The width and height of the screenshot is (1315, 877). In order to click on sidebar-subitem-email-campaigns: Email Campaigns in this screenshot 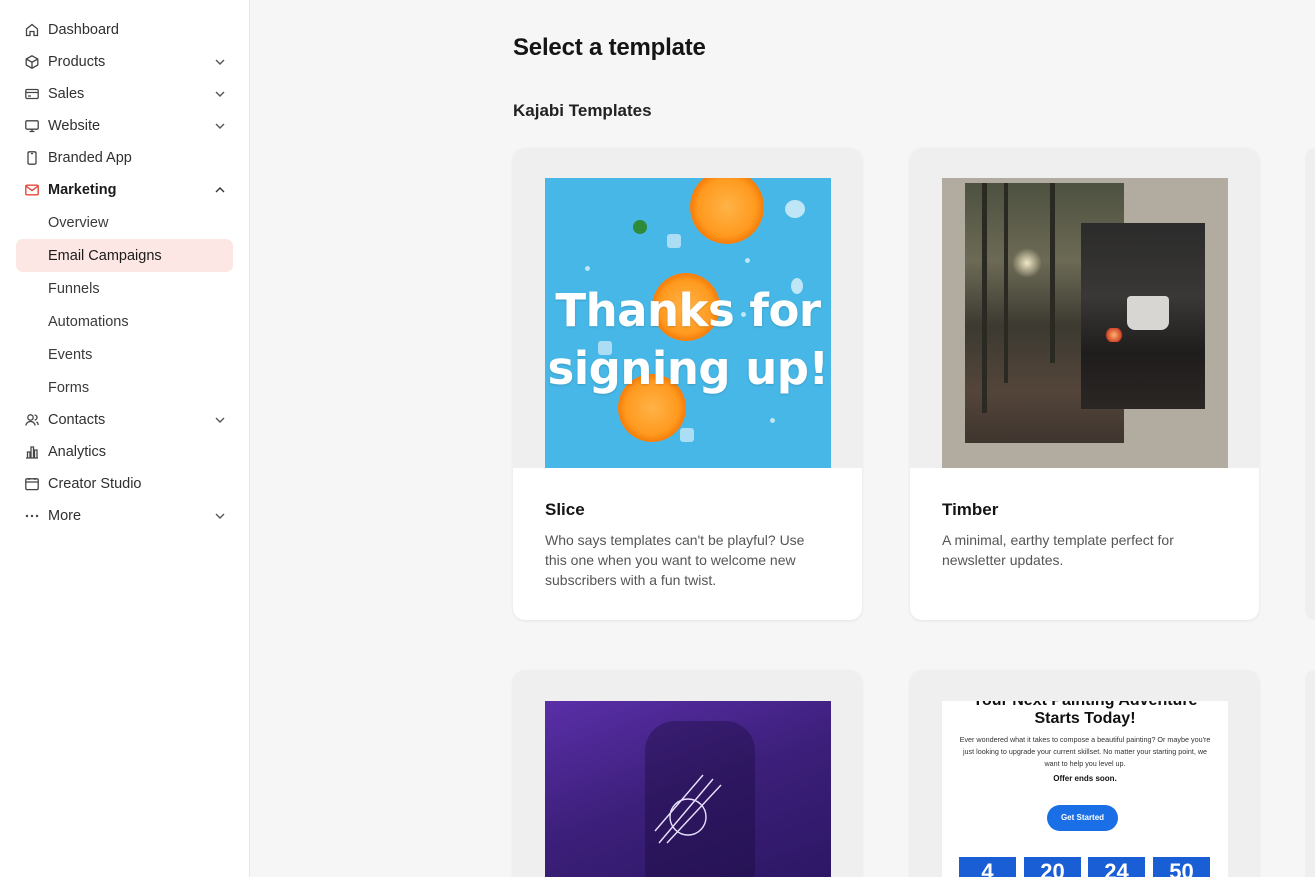, I will do `click(124, 255)`.